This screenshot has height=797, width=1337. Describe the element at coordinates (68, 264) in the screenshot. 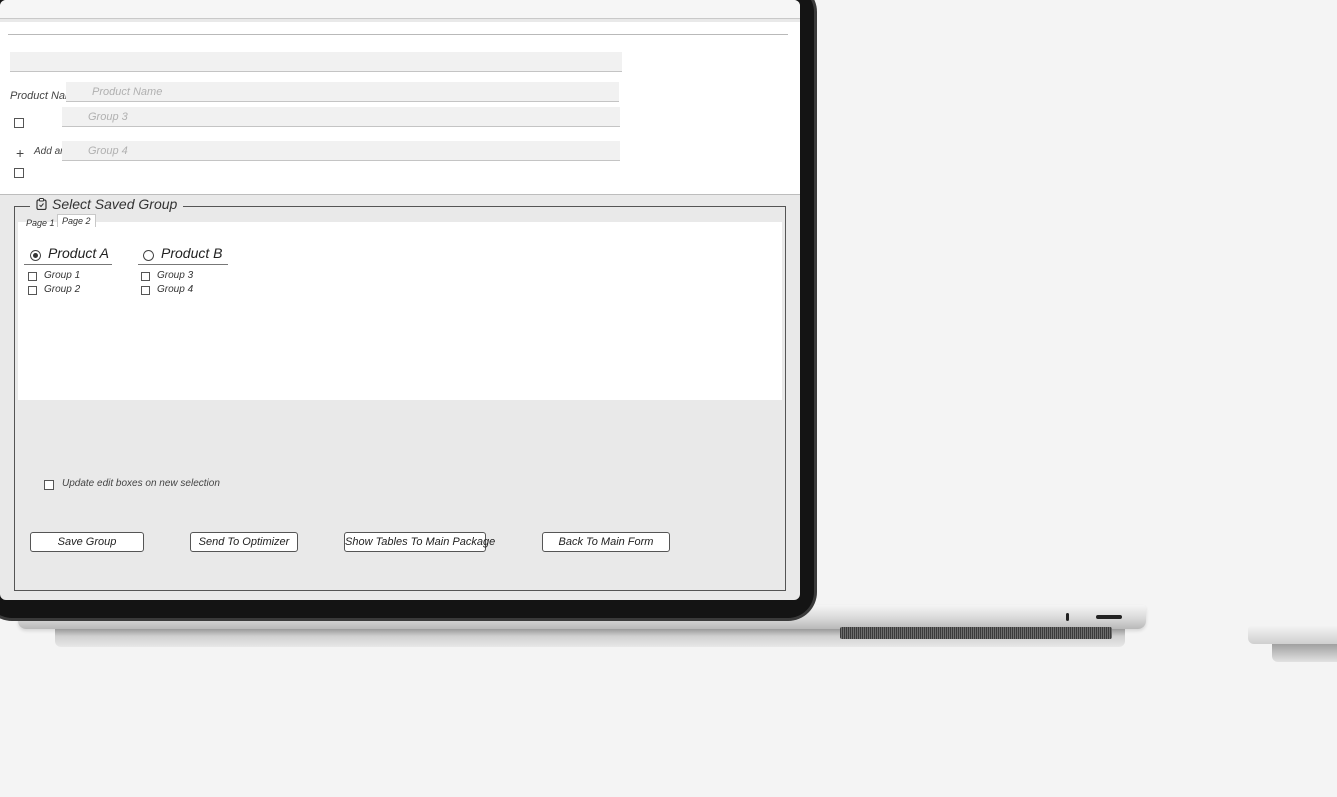

I see `product-a-underline` at that location.